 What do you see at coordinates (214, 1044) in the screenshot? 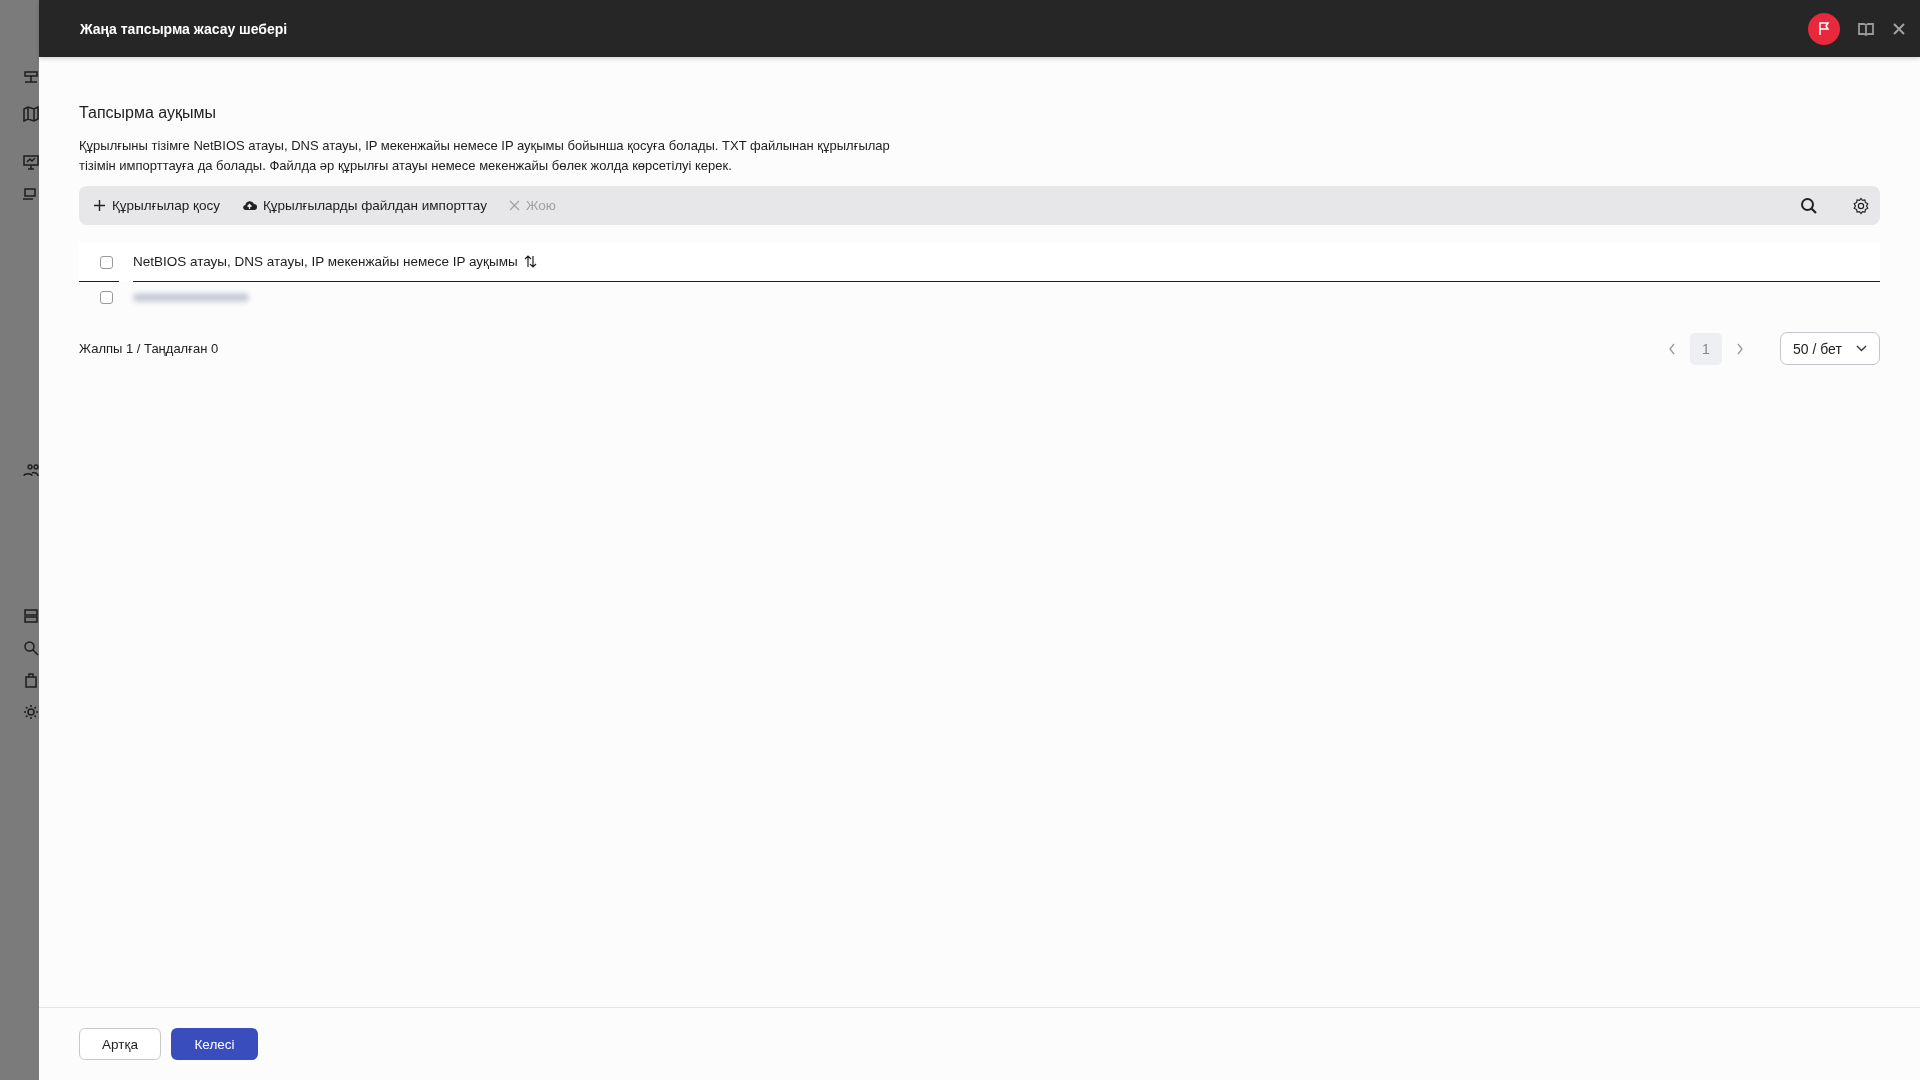
I see `next-button: Келесі` at bounding box center [214, 1044].